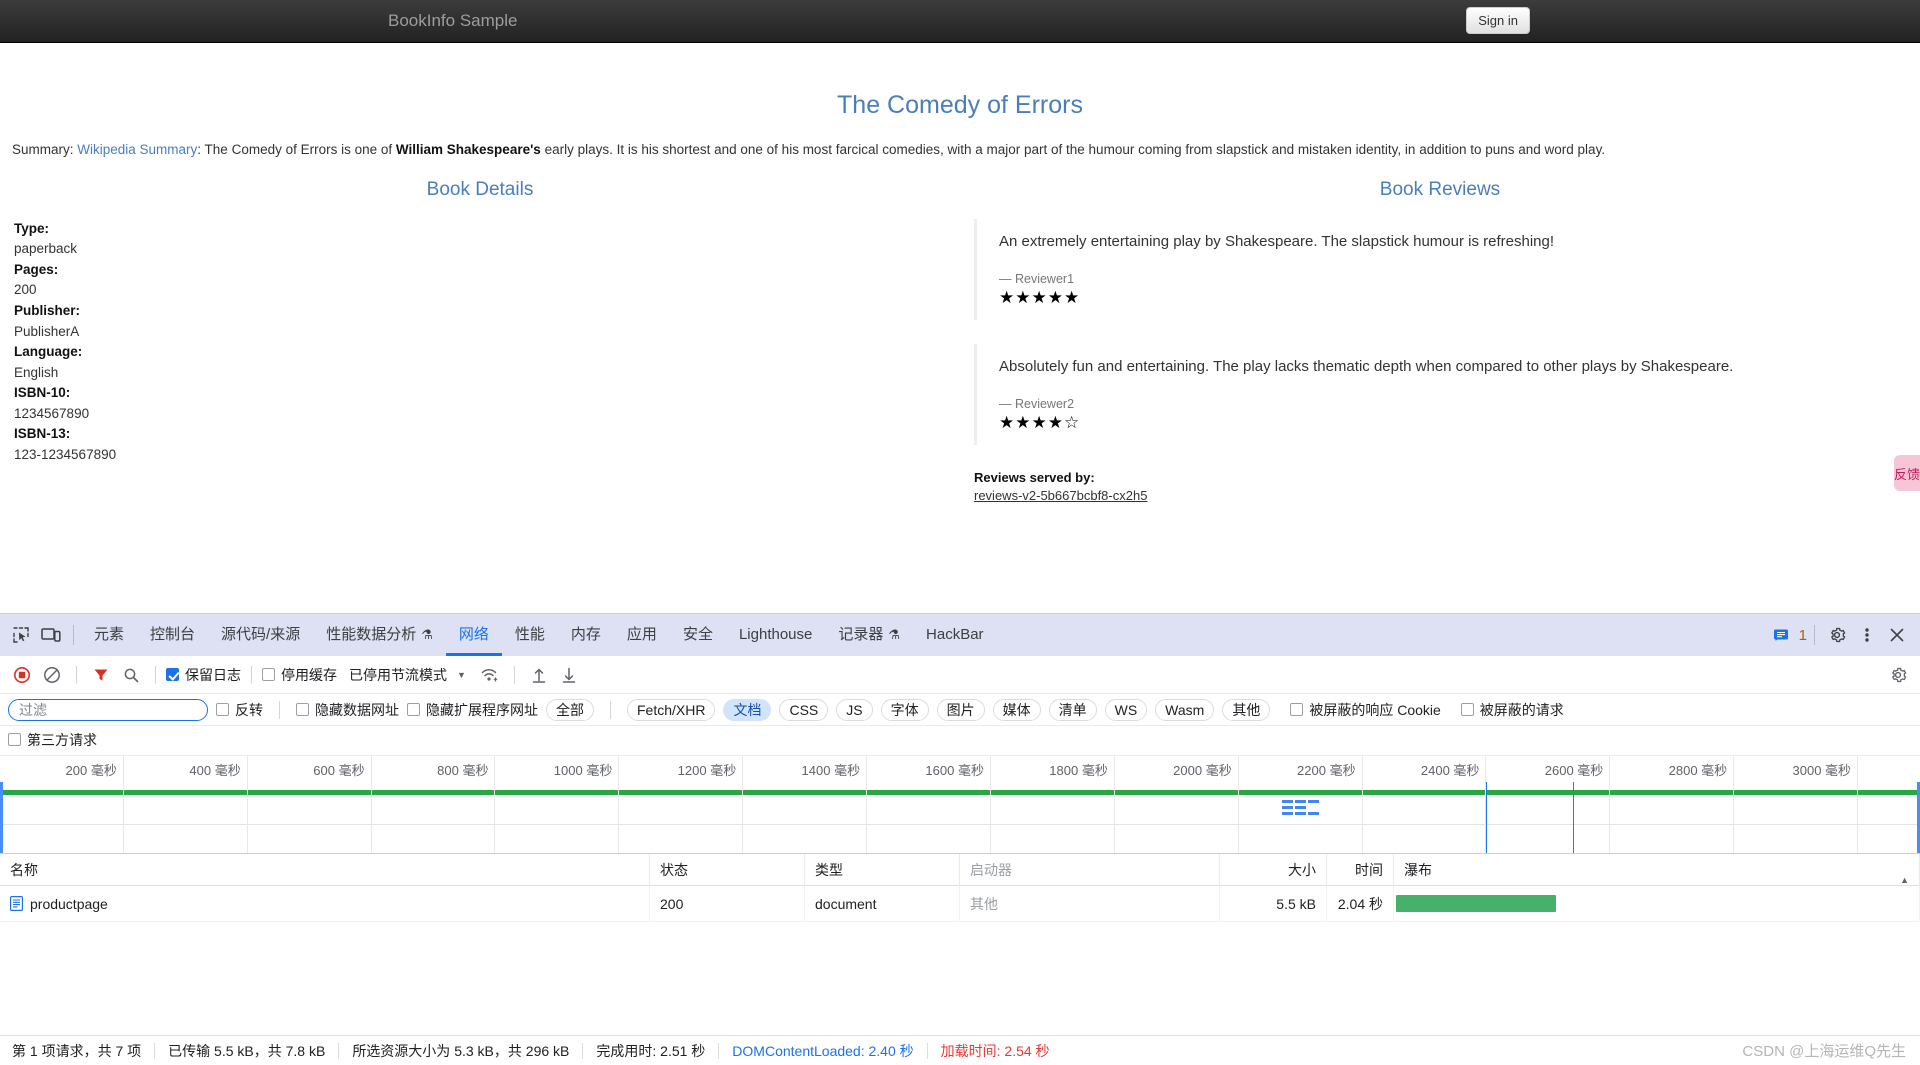 Image resolution: width=1920 pixels, height=1065 pixels. I want to click on column-header-waterfall-label: 瀑布, so click(1418, 869).